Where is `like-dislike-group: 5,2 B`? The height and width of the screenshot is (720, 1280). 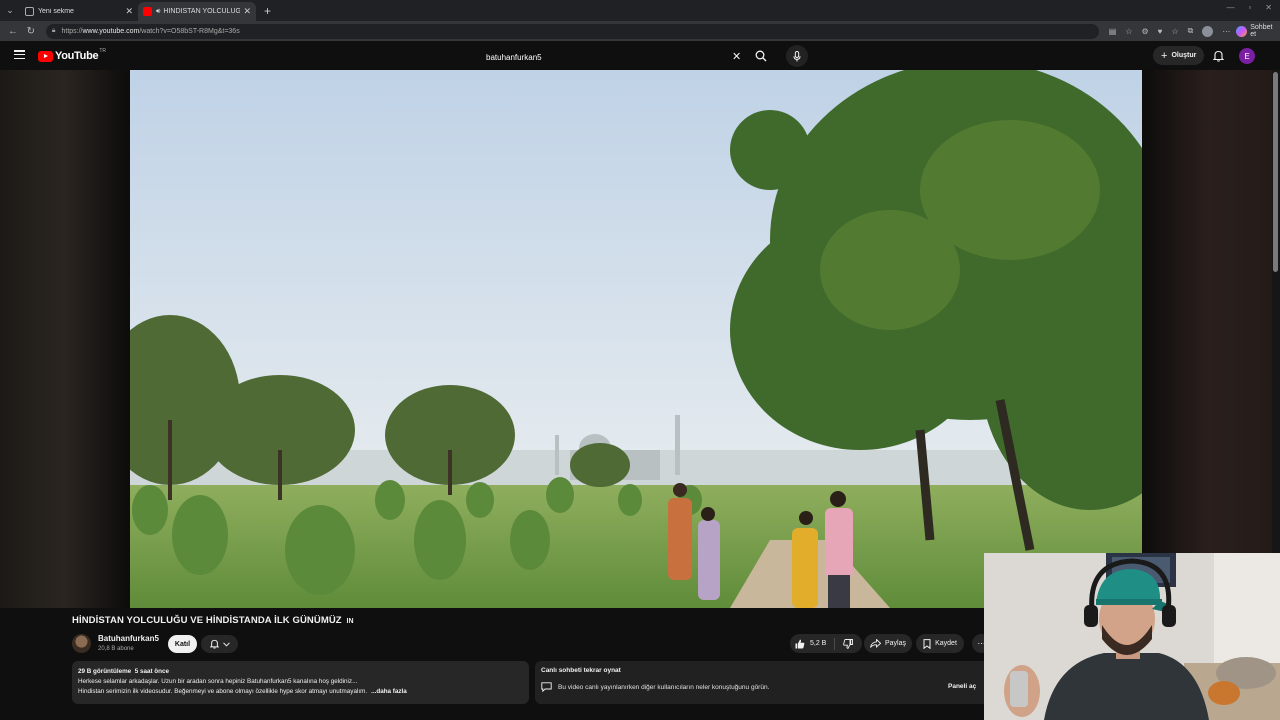
like-dislike-group: 5,2 B is located at coordinates (826, 643).